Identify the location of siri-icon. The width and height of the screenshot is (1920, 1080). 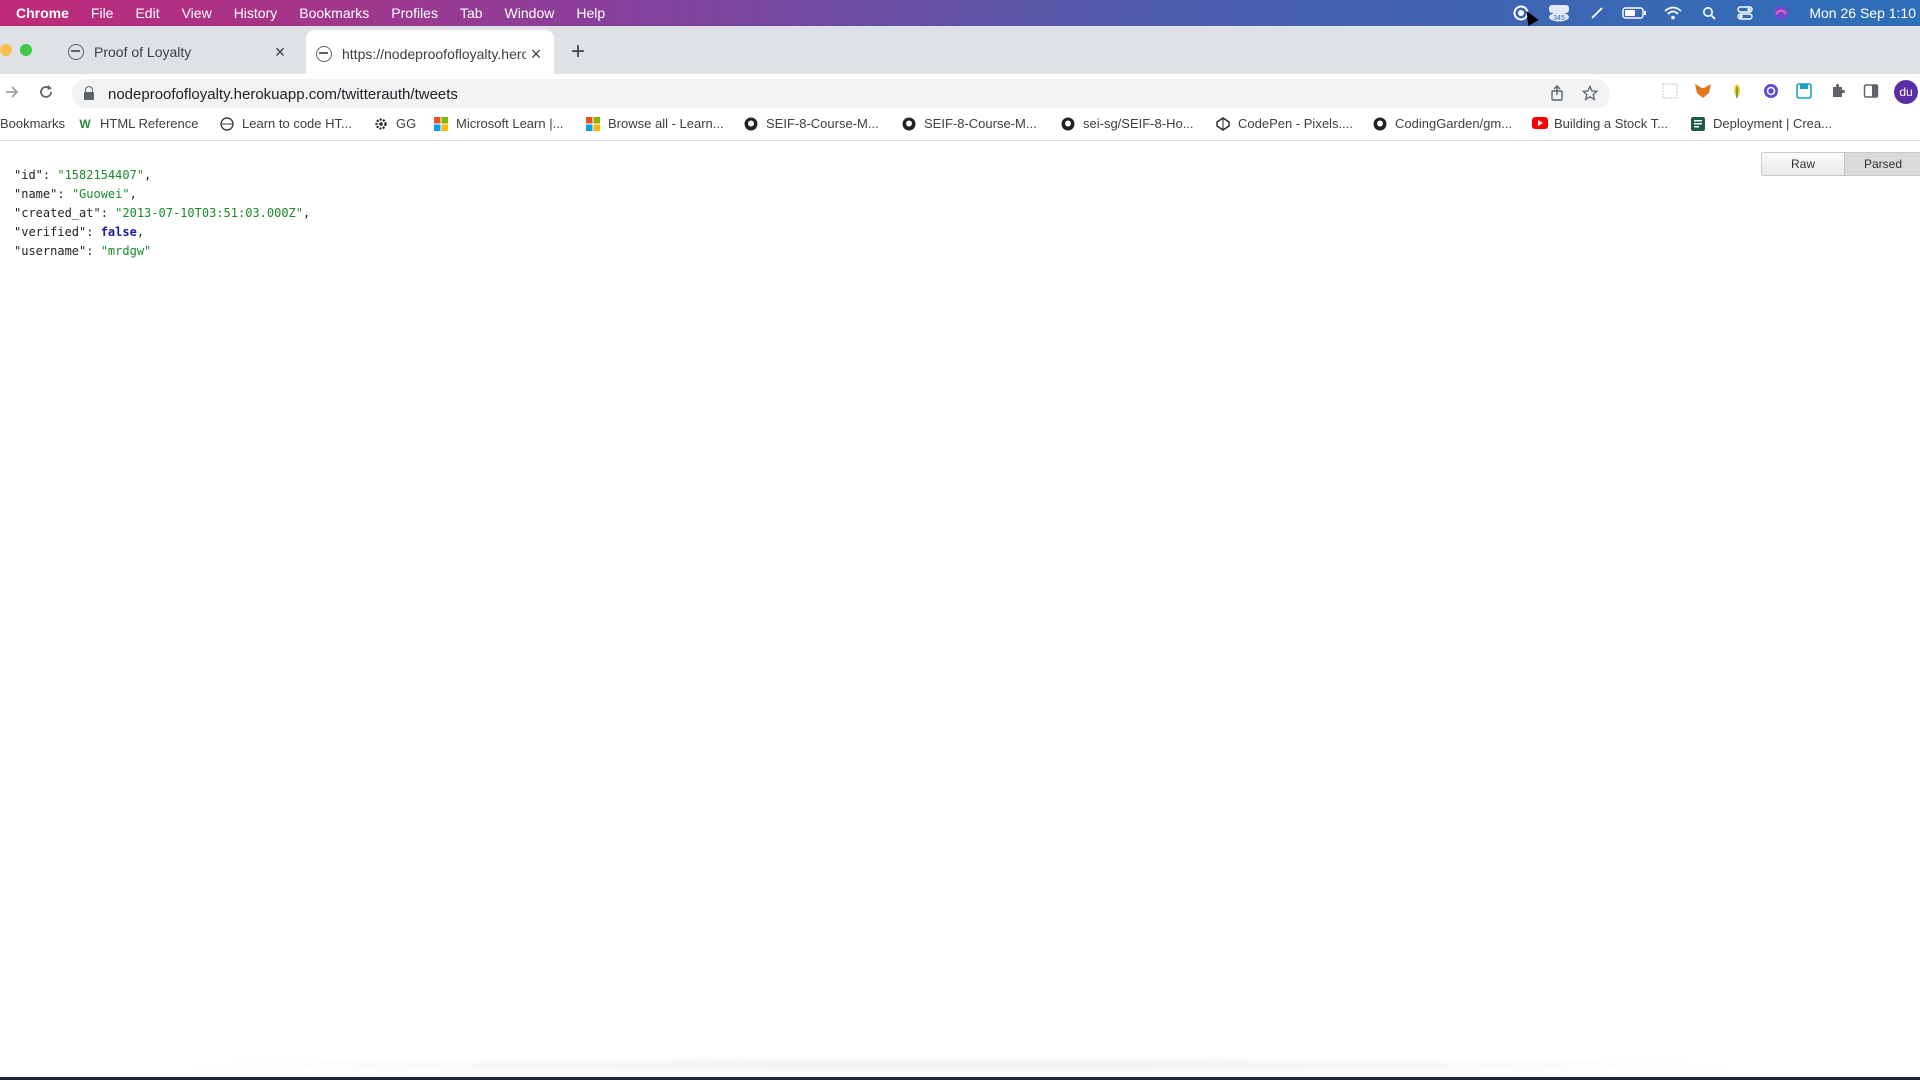
(1781, 13).